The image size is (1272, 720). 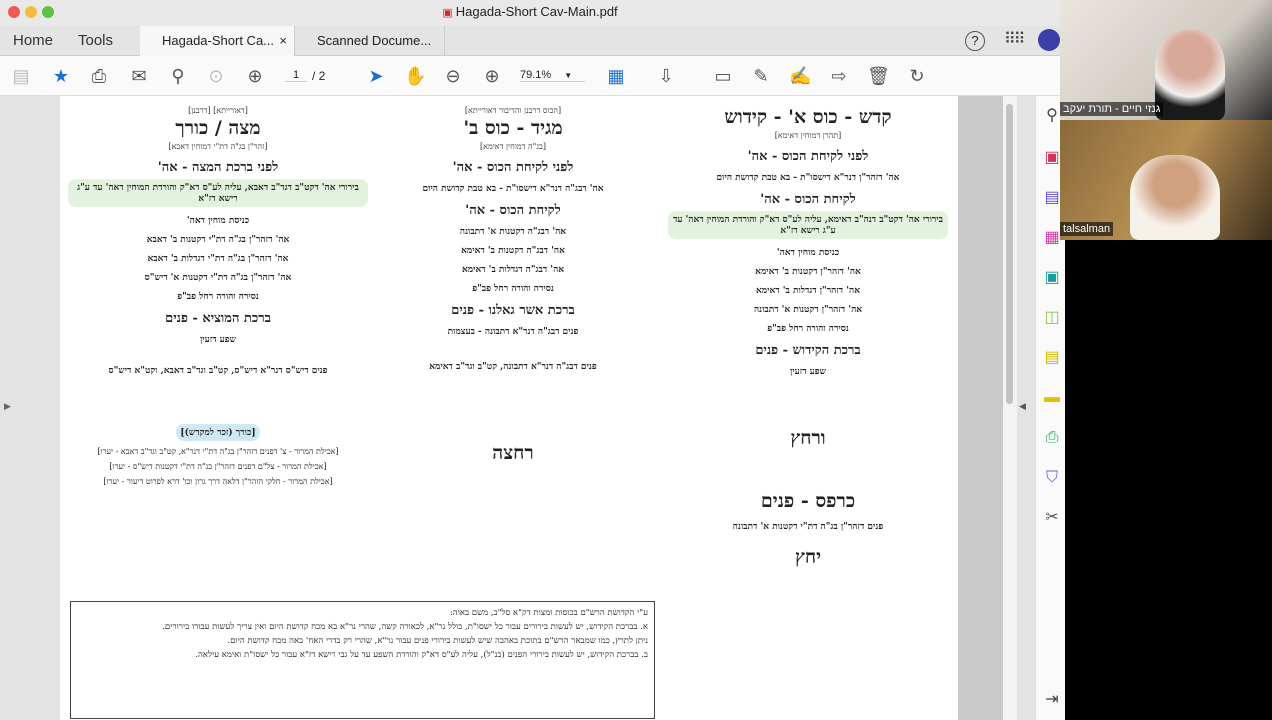 What do you see at coordinates (48, 12) in the screenshot?
I see `maximize-window-button` at bounding box center [48, 12].